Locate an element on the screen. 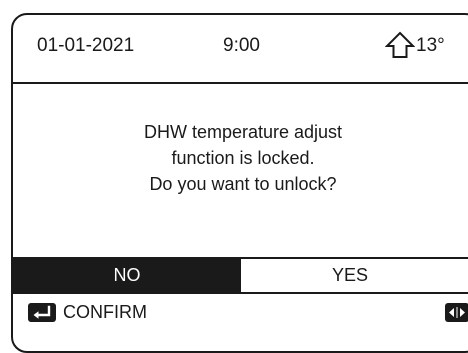 This screenshot has height=353, width=468. outdoor-temperature: 13° is located at coordinates (415, 45).